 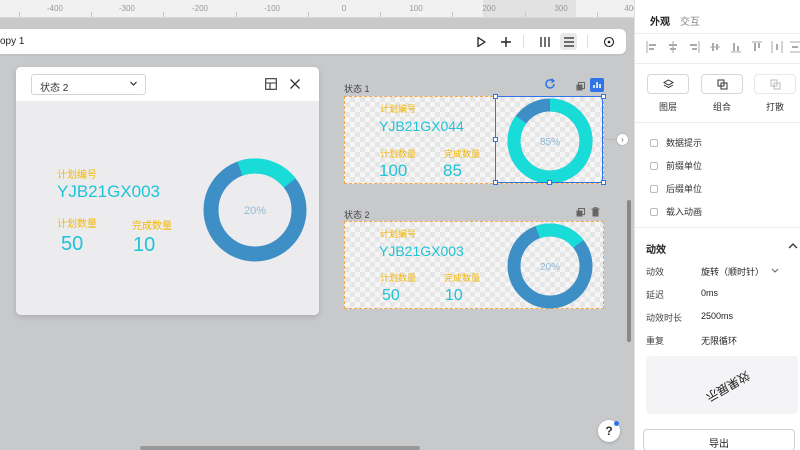 I want to click on option-data-tooltip: 数据提示, so click(x=676, y=142).